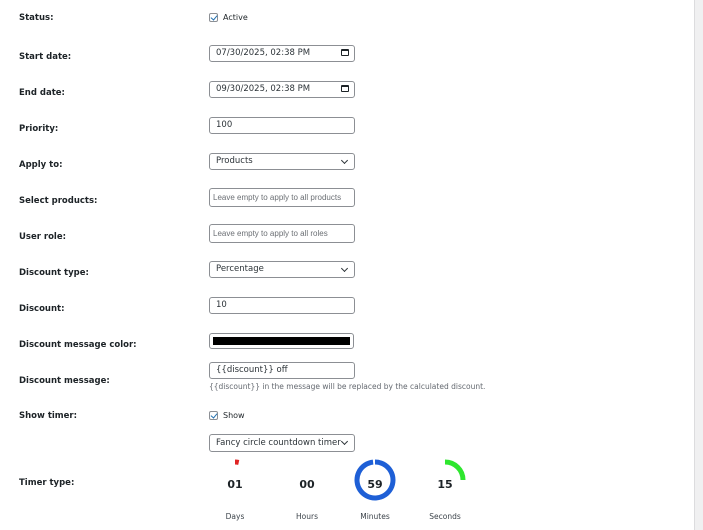 The height and width of the screenshot is (530, 703). I want to click on discount-message-value: {{discount}} off, so click(252, 370).